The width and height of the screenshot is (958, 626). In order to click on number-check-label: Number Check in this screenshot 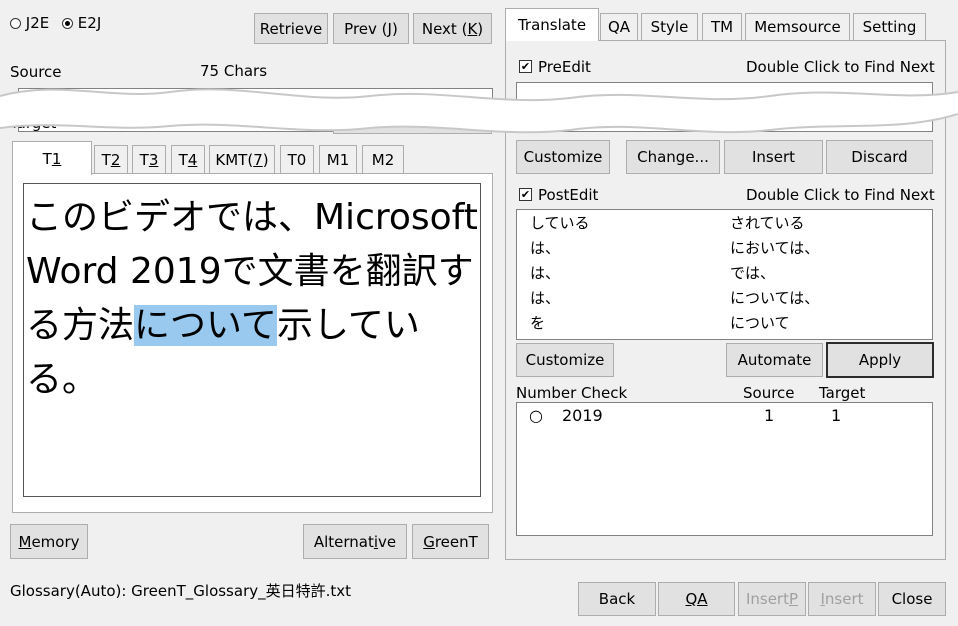, I will do `click(572, 393)`.